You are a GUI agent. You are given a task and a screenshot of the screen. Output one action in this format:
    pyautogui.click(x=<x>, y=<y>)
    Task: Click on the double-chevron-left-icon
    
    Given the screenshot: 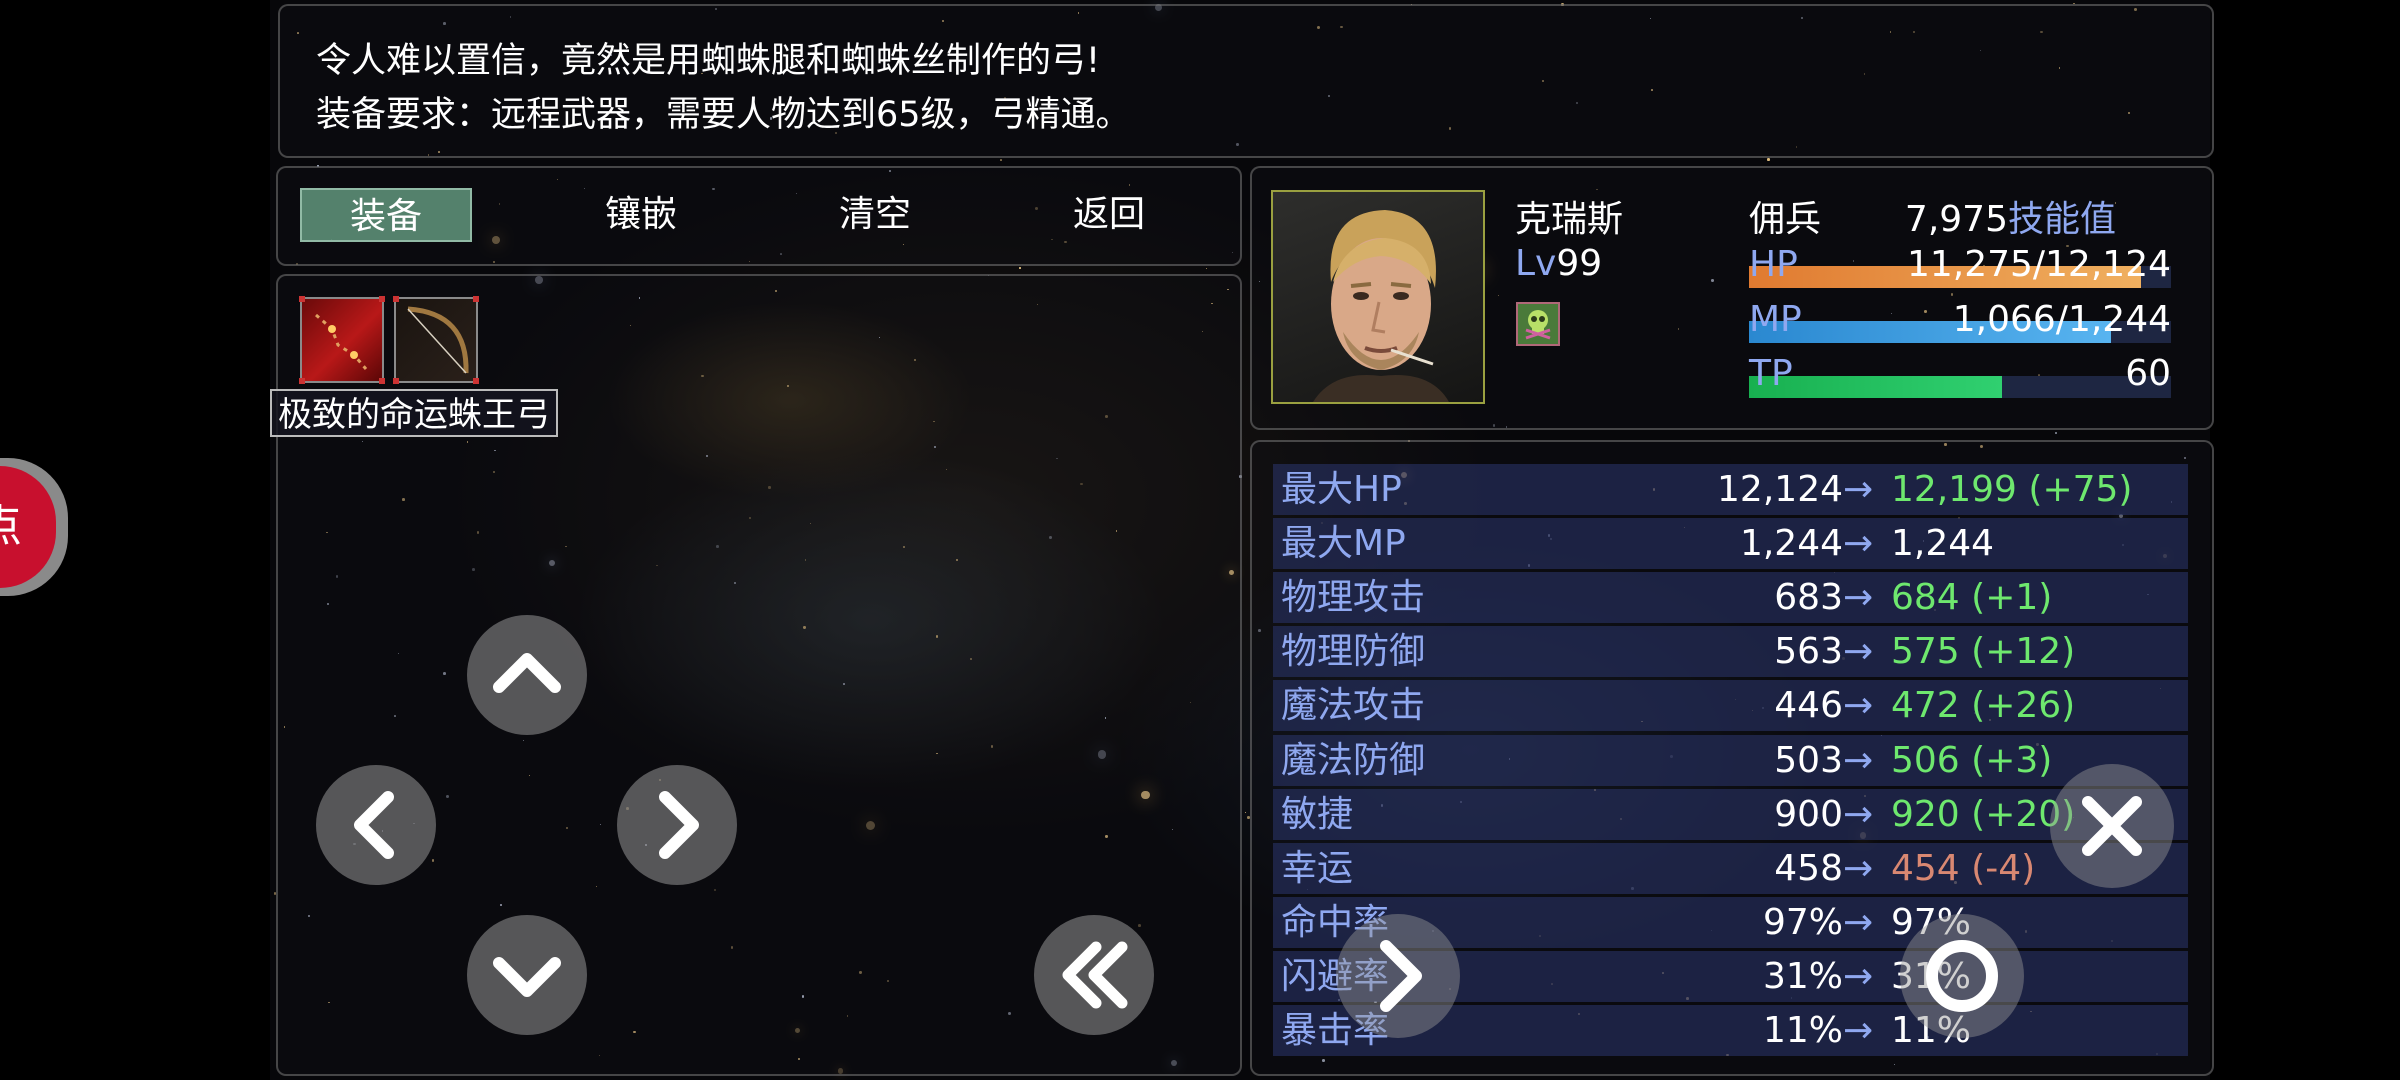 What is the action you would take?
    pyautogui.click(x=1095, y=975)
    